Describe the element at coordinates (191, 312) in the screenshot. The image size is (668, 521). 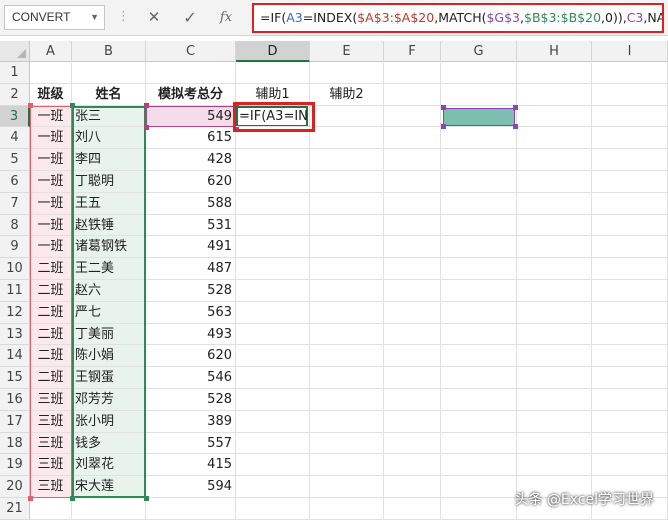
I see `cell-score: 563` at that location.